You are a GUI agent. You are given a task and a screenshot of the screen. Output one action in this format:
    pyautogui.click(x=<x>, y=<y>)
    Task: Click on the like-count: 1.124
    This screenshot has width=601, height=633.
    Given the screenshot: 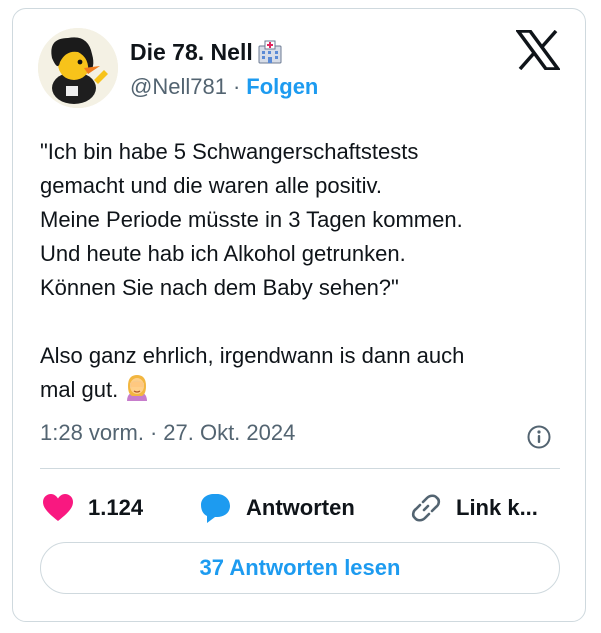 What is the action you would take?
    pyautogui.click(x=116, y=507)
    